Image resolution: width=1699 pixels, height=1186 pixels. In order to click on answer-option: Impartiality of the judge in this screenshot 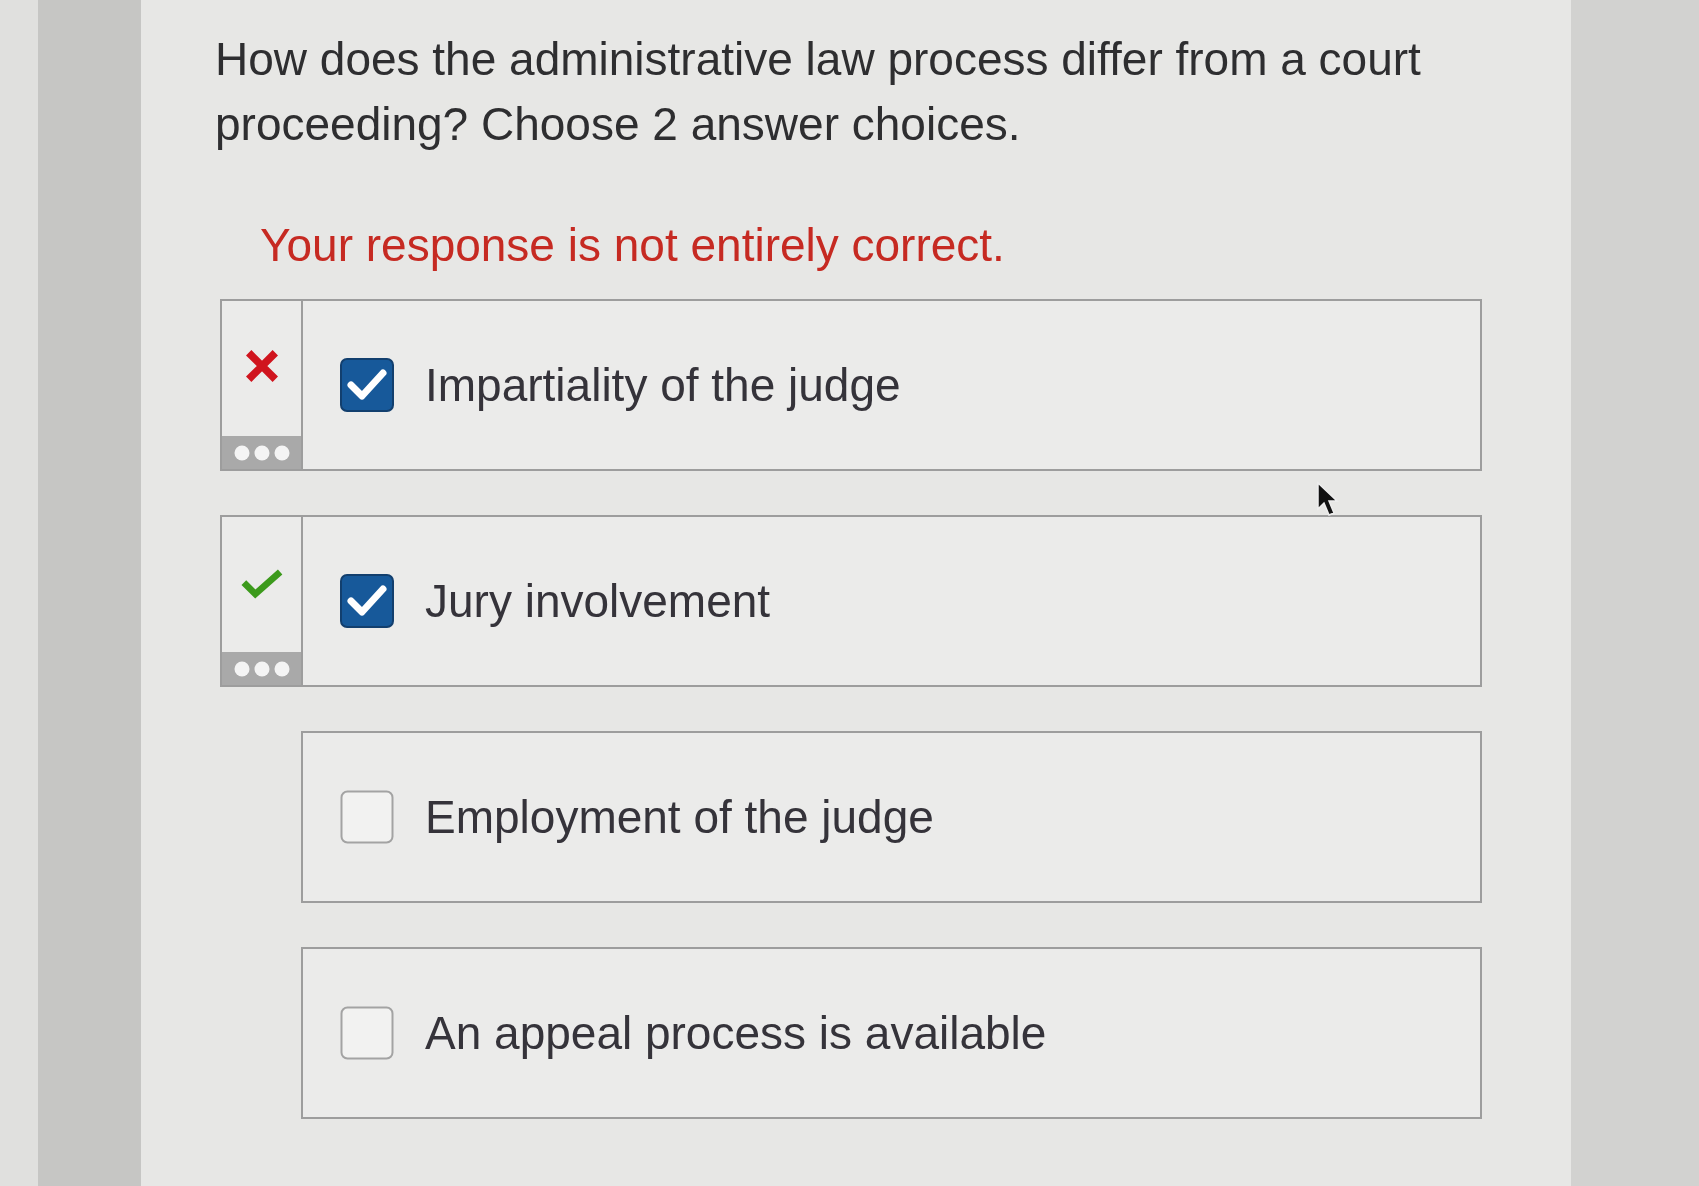, I will do `click(891, 385)`.